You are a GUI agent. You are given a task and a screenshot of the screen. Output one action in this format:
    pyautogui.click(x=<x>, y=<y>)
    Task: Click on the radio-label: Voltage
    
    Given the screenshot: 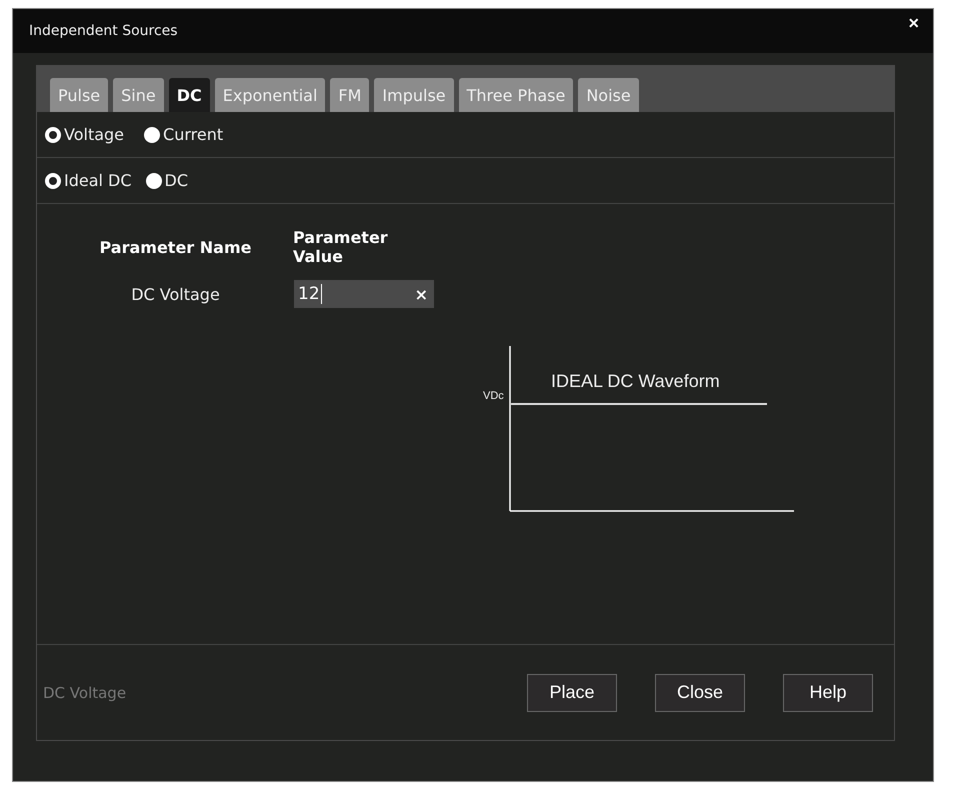 What is the action you would take?
    pyautogui.click(x=94, y=134)
    